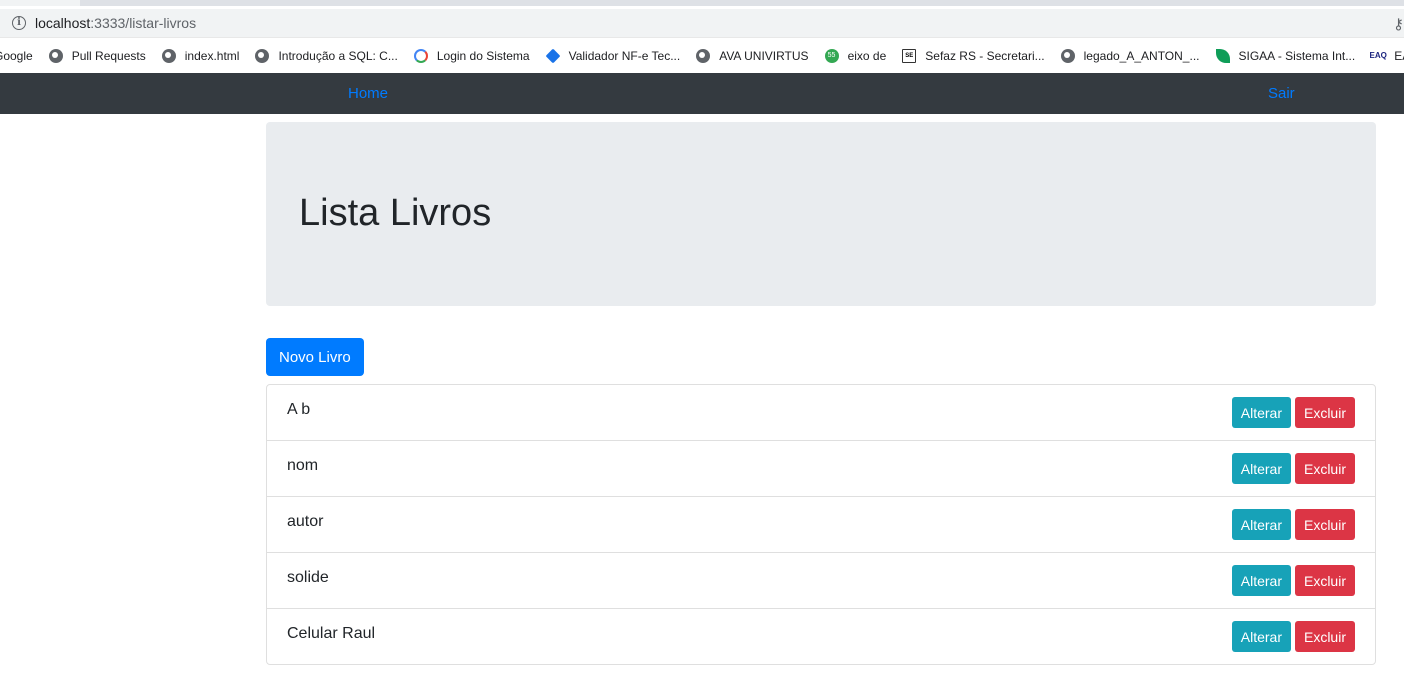 The image size is (1404, 697). I want to click on bookmark-login-sistema: Login do Sistema, so click(472, 56).